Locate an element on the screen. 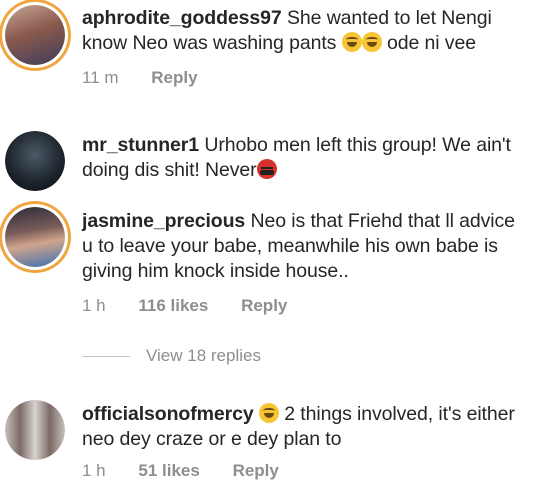 The image size is (539, 502). username: jasmine_precious is located at coordinates (163, 221).